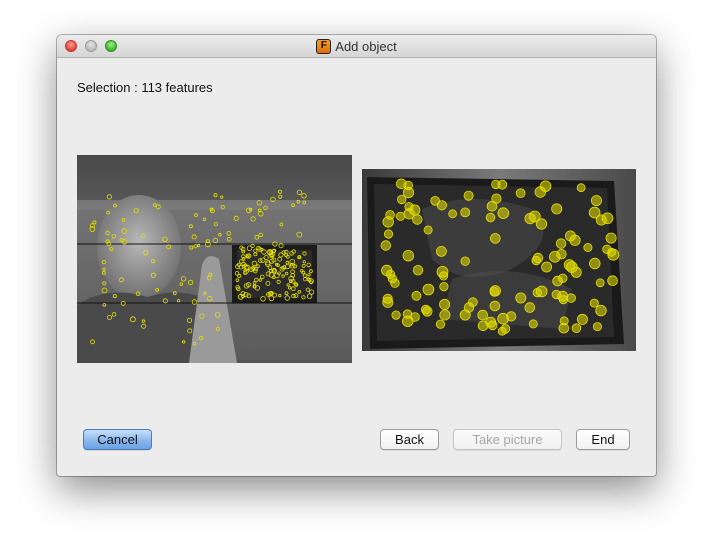 The height and width of the screenshot is (556, 713). Describe the element at coordinates (499, 260) in the screenshot. I see `object-preview-image` at that location.